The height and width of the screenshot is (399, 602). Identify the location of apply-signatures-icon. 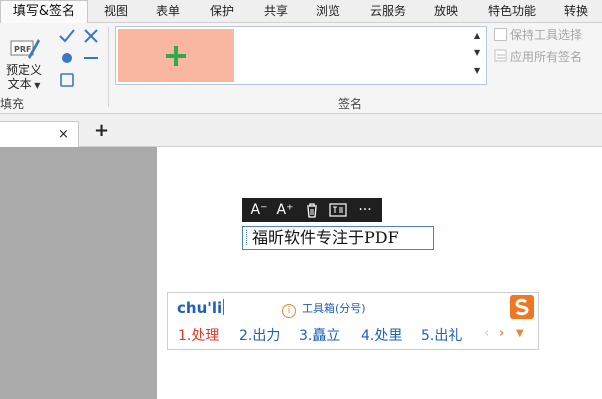
(500, 55).